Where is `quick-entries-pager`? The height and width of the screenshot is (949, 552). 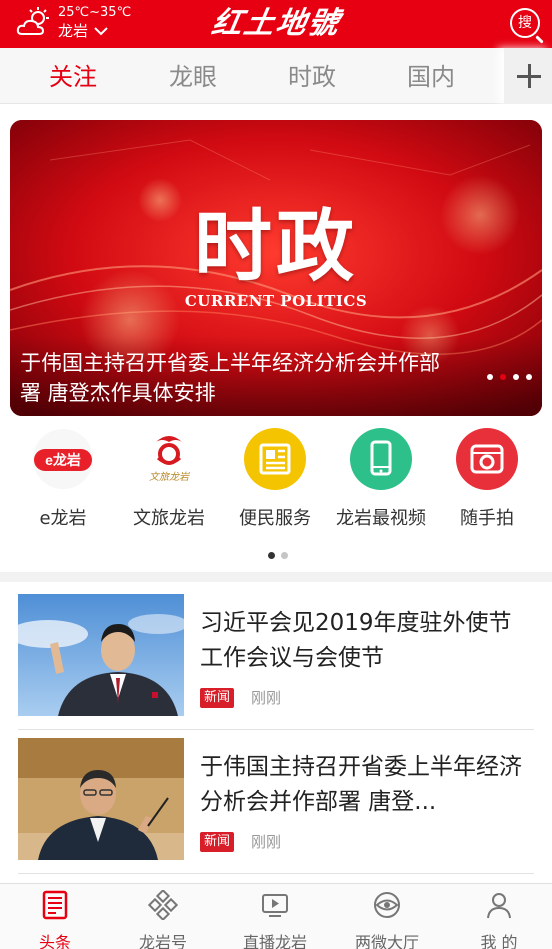 quick-entries-pager is located at coordinates (281, 555).